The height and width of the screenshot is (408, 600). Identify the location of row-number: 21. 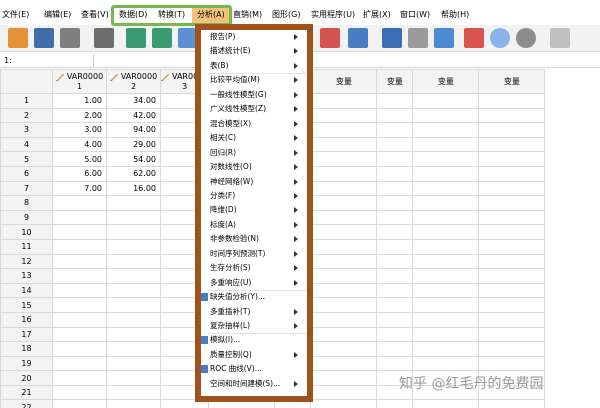
(26, 392).